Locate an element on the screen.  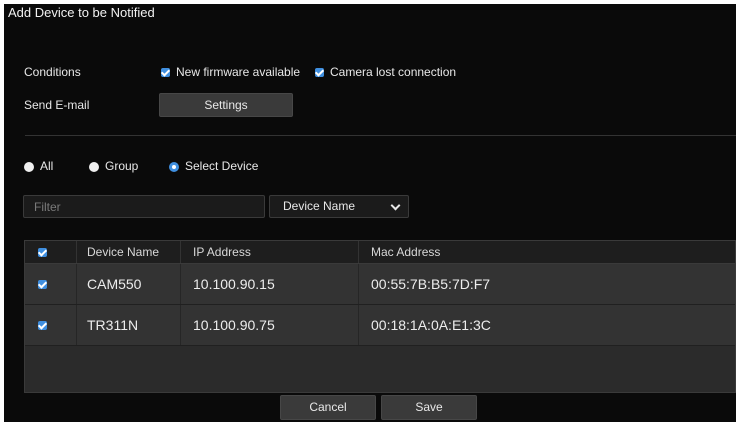
filter-input: Filter is located at coordinates (144, 206).